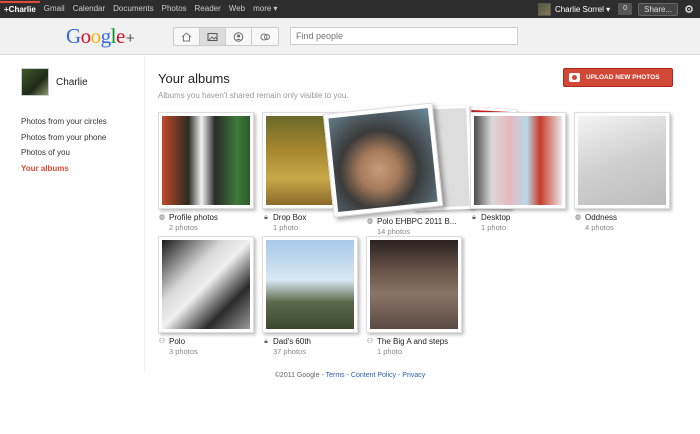 This screenshot has width=700, height=434. Describe the element at coordinates (544, 9) in the screenshot. I see `user-avatar` at that location.